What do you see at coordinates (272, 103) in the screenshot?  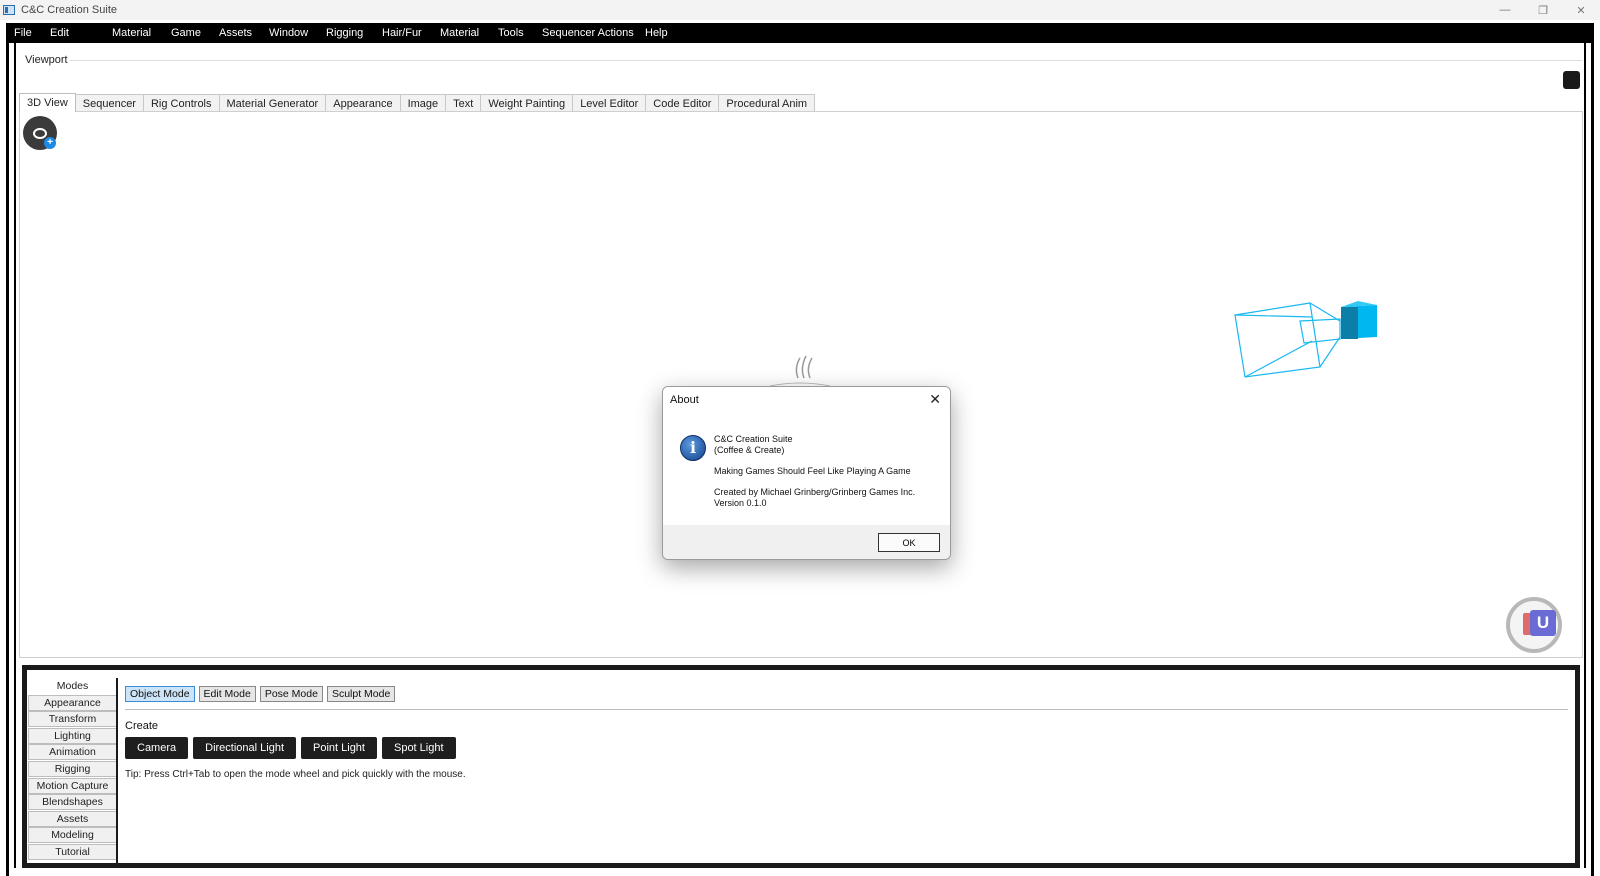 I see `tab-material-generator: Material Generator` at bounding box center [272, 103].